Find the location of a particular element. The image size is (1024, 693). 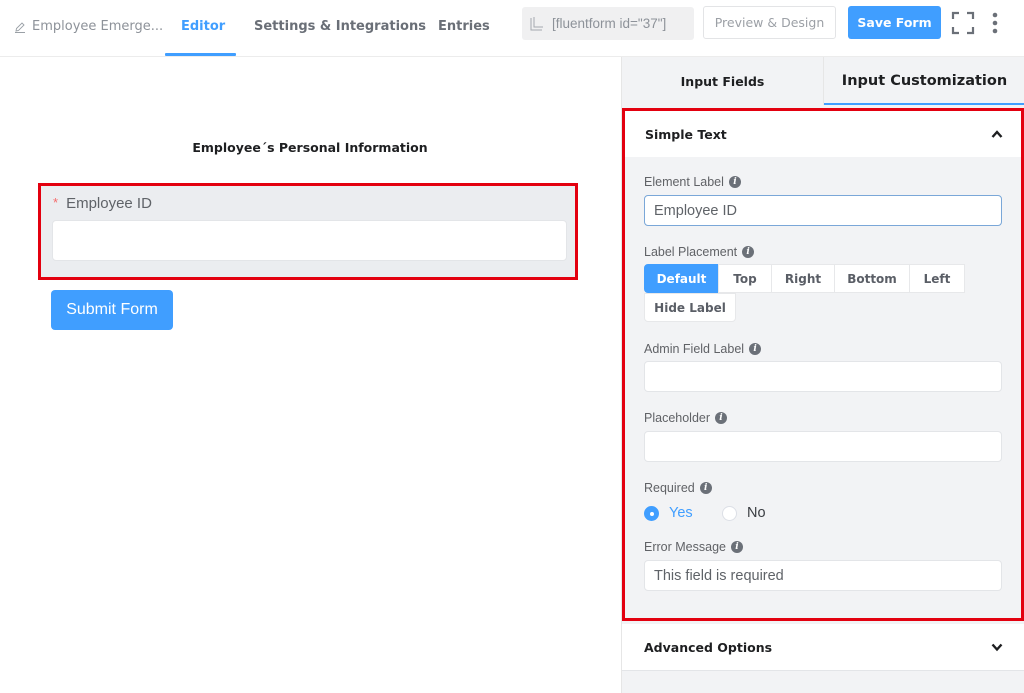

submit-form-button: Submit Form is located at coordinates (112, 310).